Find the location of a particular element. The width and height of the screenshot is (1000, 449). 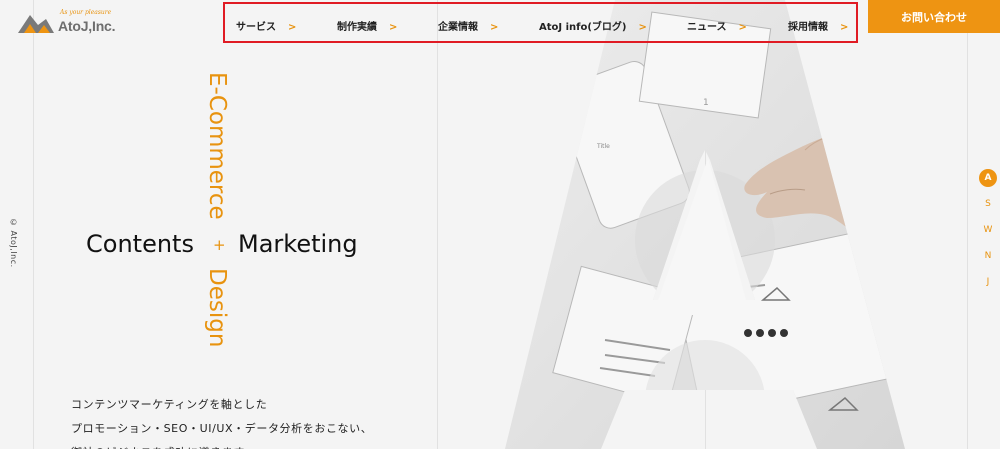

logo: As your pleasure AtoJ,Inc. is located at coordinates (66, 24).